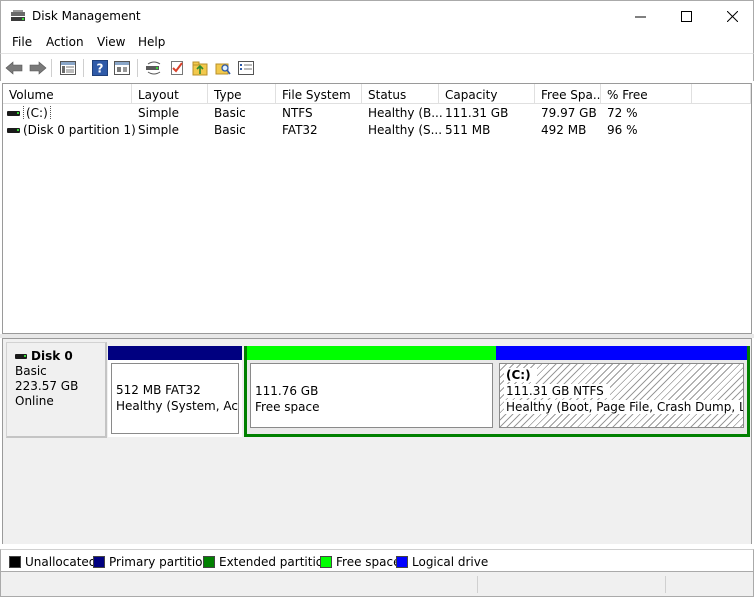  I want to click on column-header-volume: Volume, so click(67, 94).